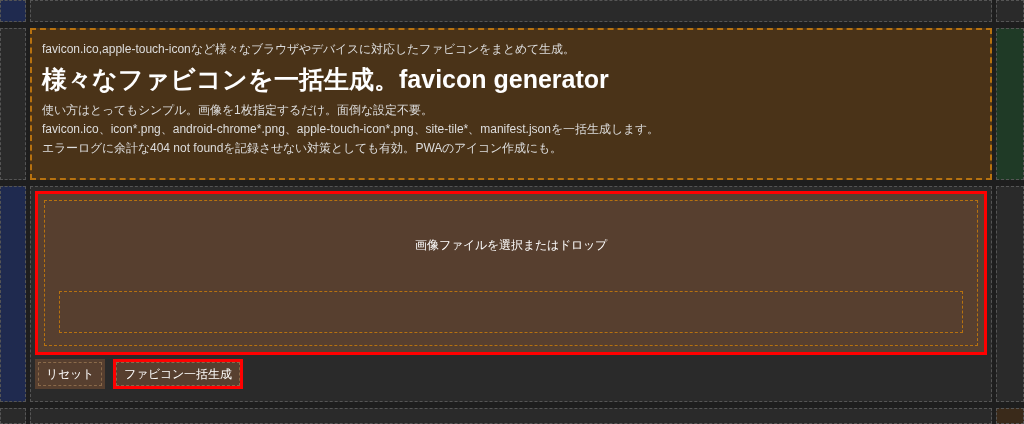 This screenshot has width=1024, height=424. Describe the element at coordinates (309, 49) in the screenshot. I see `tagline: favicon.ico,apple-touch-iconなど様々なブラウザやデバイスに対応したファビコンをまとめて生成。` at that location.